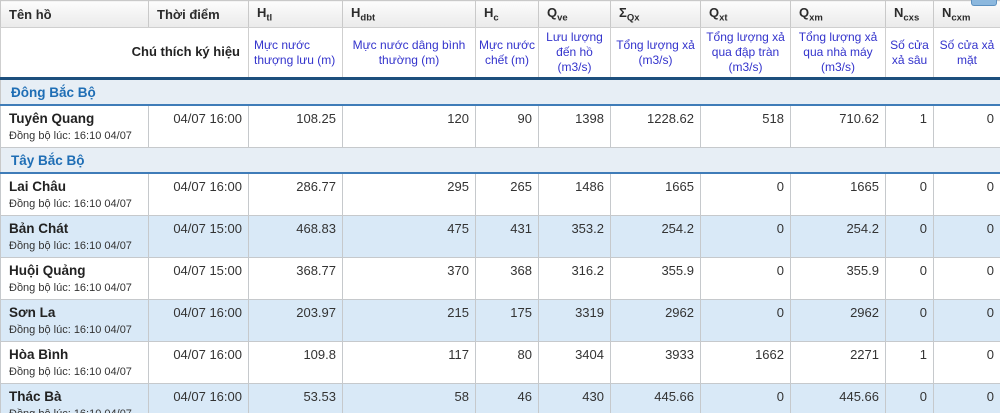 The width and height of the screenshot is (1000, 413). I want to click on cell-qve: 353.2, so click(574, 236).